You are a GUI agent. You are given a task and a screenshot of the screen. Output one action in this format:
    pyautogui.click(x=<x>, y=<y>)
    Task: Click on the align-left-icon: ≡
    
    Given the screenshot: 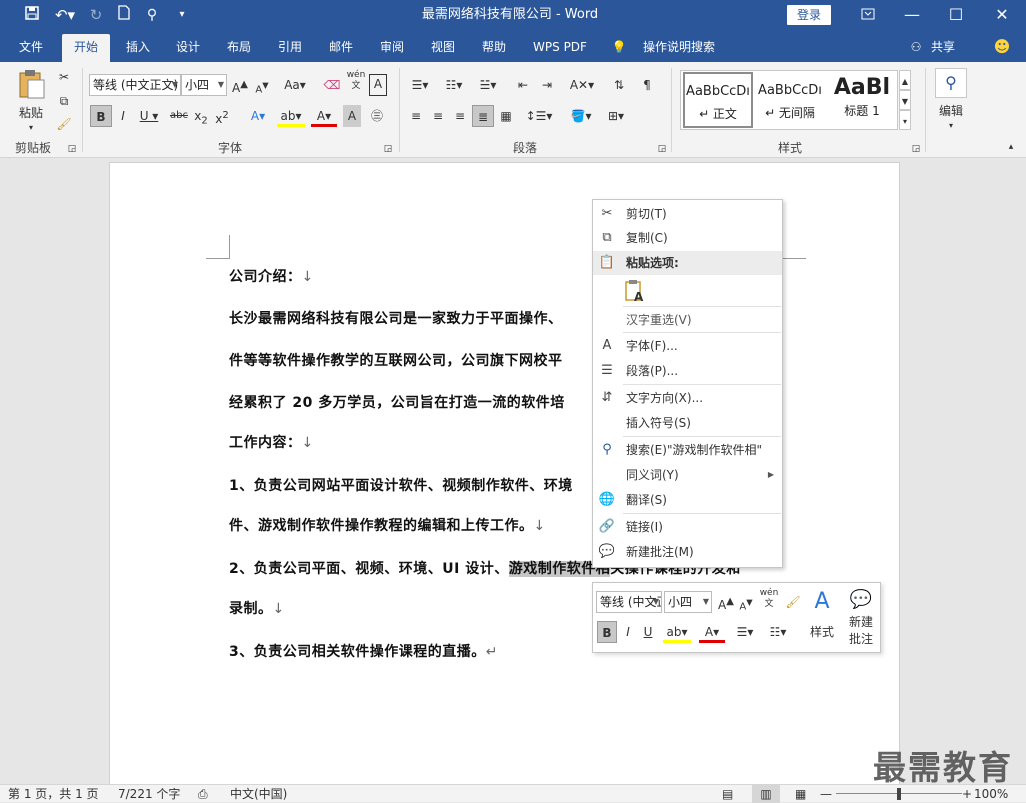 What is the action you would take?
    pyautogui.click(x=416, y=116)
    